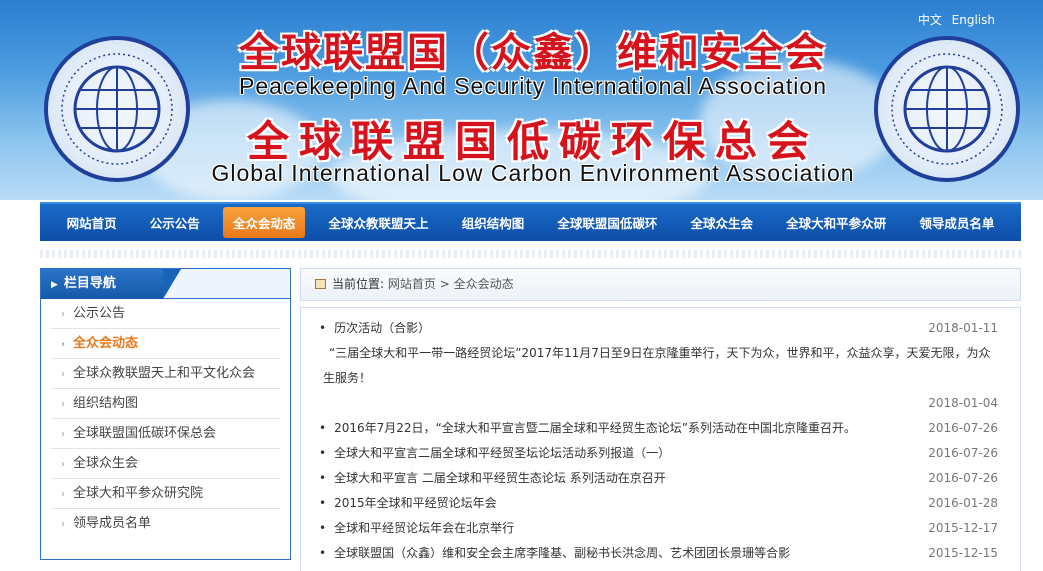 This screenshot has height=571, width=1043. I want to click on list-item: • 全球大和平宣言二届全球和平经贸圣坛论坛活动系列报道（一） 2016-07-26, so click(658, 453).